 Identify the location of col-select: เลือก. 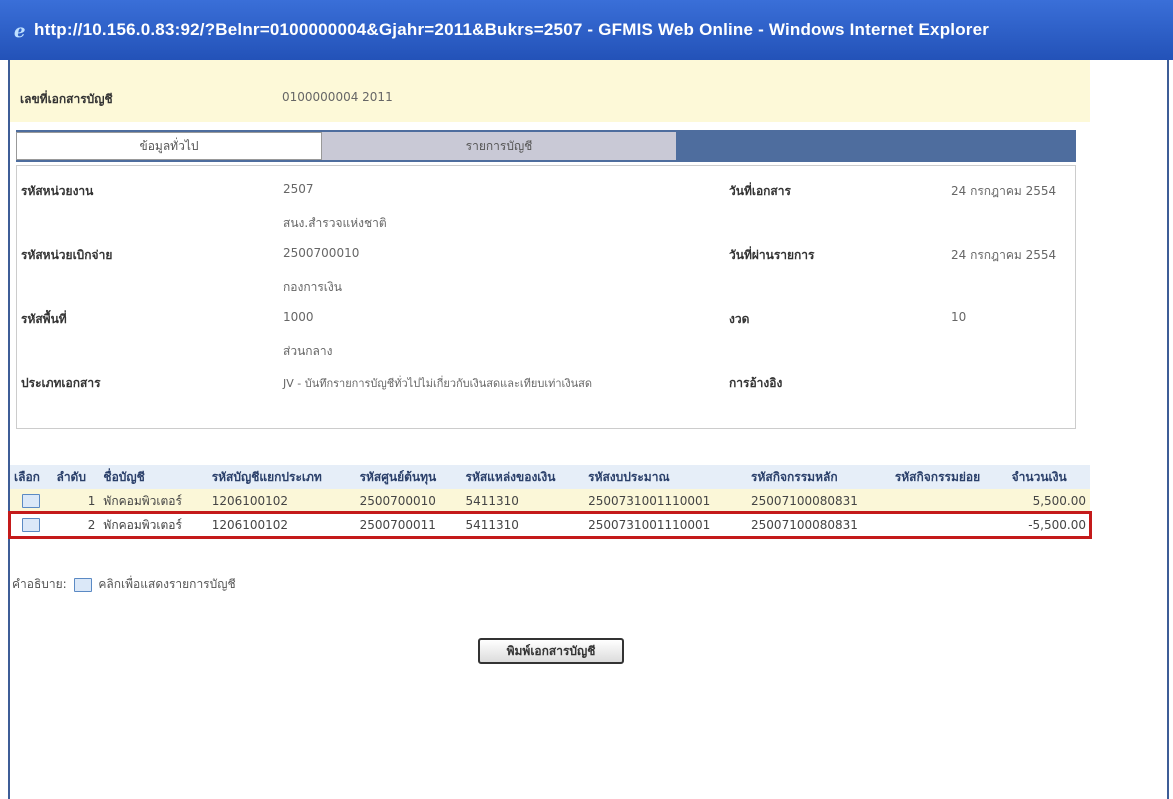
(31, 477).